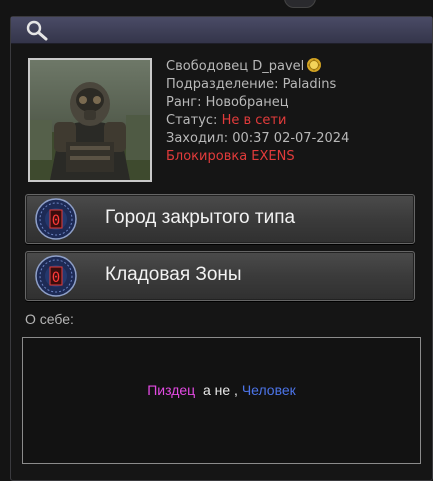 Image resolution: width=433 pixels, height=481 pixels. What do you see at coordinates (258, 138) in the screenshot?
I see `profile-last-seen: Заходил: 00:37 02-07-2024` at bounding box center [258, 138].